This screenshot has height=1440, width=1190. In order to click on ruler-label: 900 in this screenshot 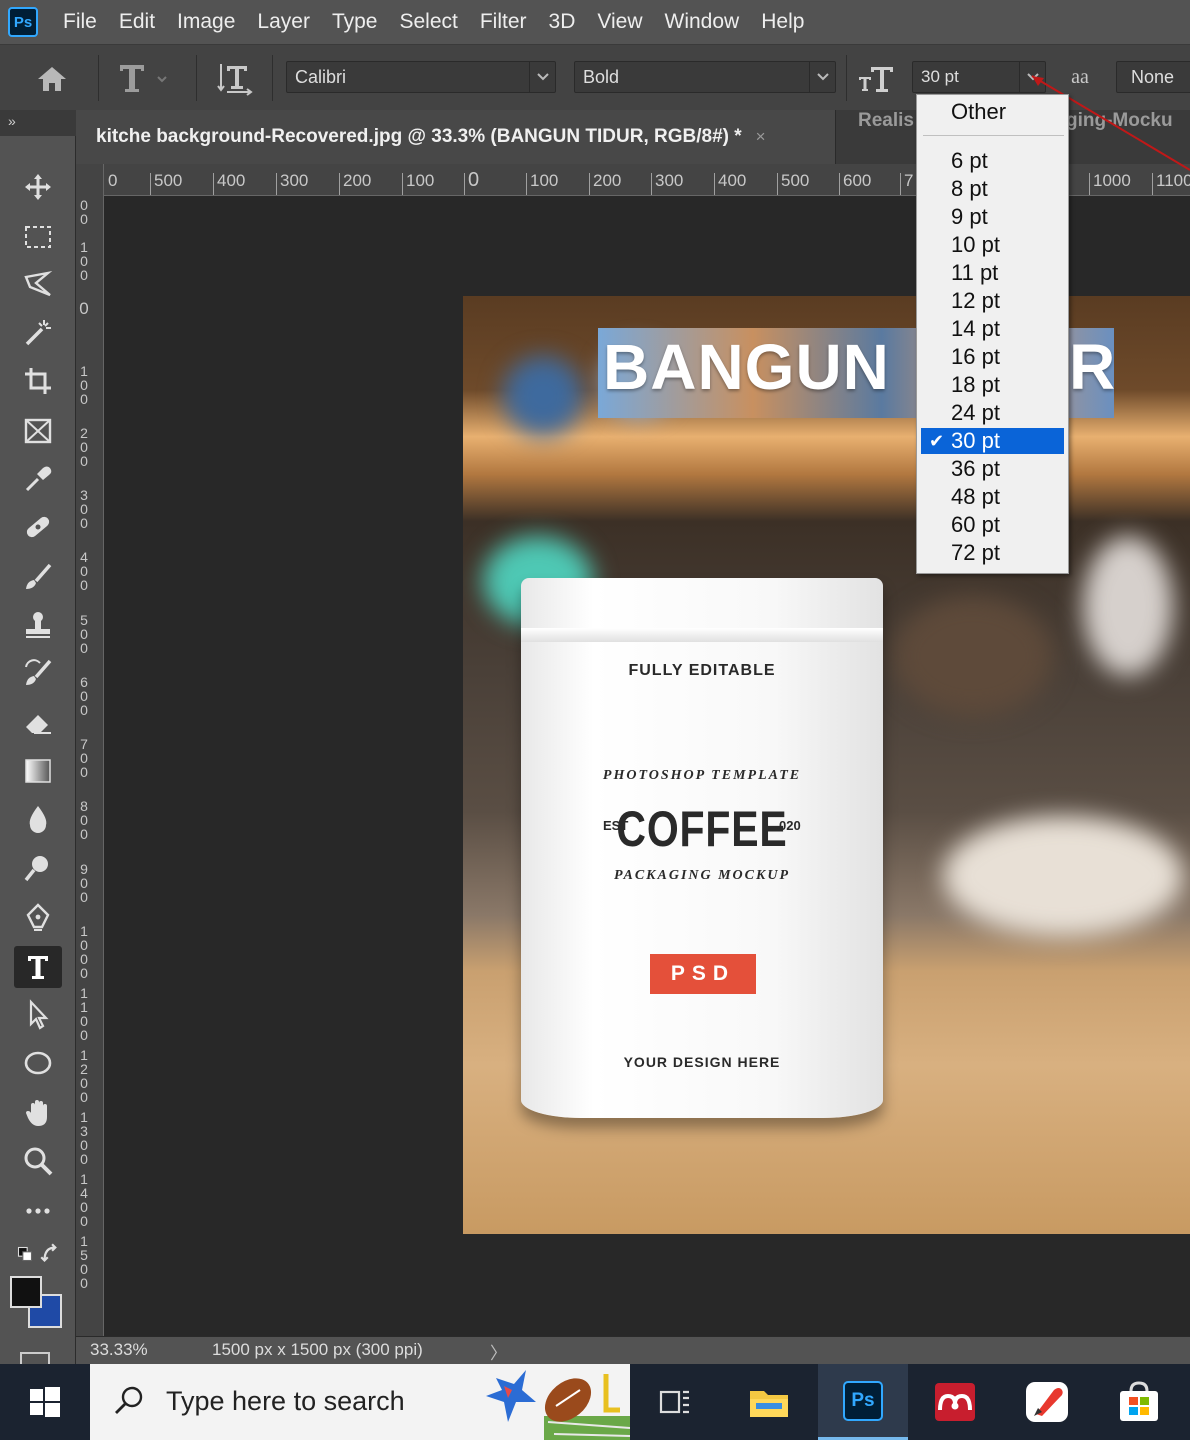, I will do `click(84, 883)`.